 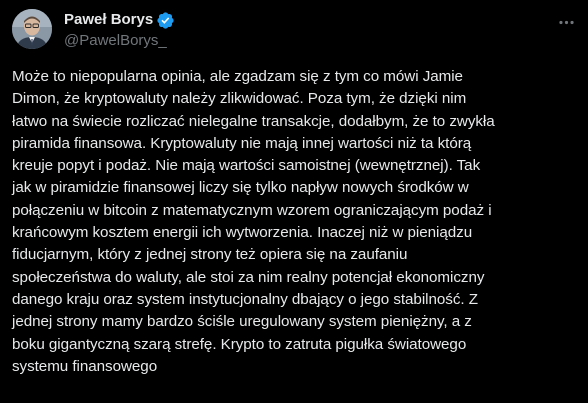 What do you see at coordinates (32, 29) in the screenshot?
I see `avatar` at bounding box center [32, 29].